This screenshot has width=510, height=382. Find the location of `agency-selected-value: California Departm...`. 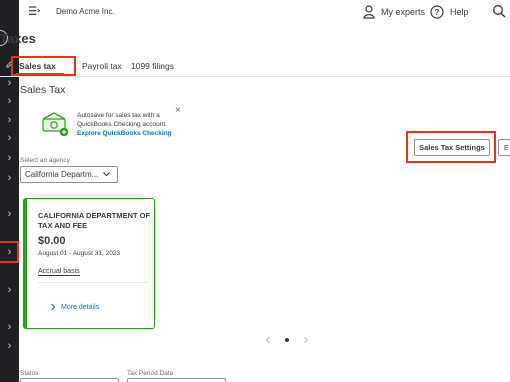

agency-selected-value: California Departm... is located at coordinates (62, 174).